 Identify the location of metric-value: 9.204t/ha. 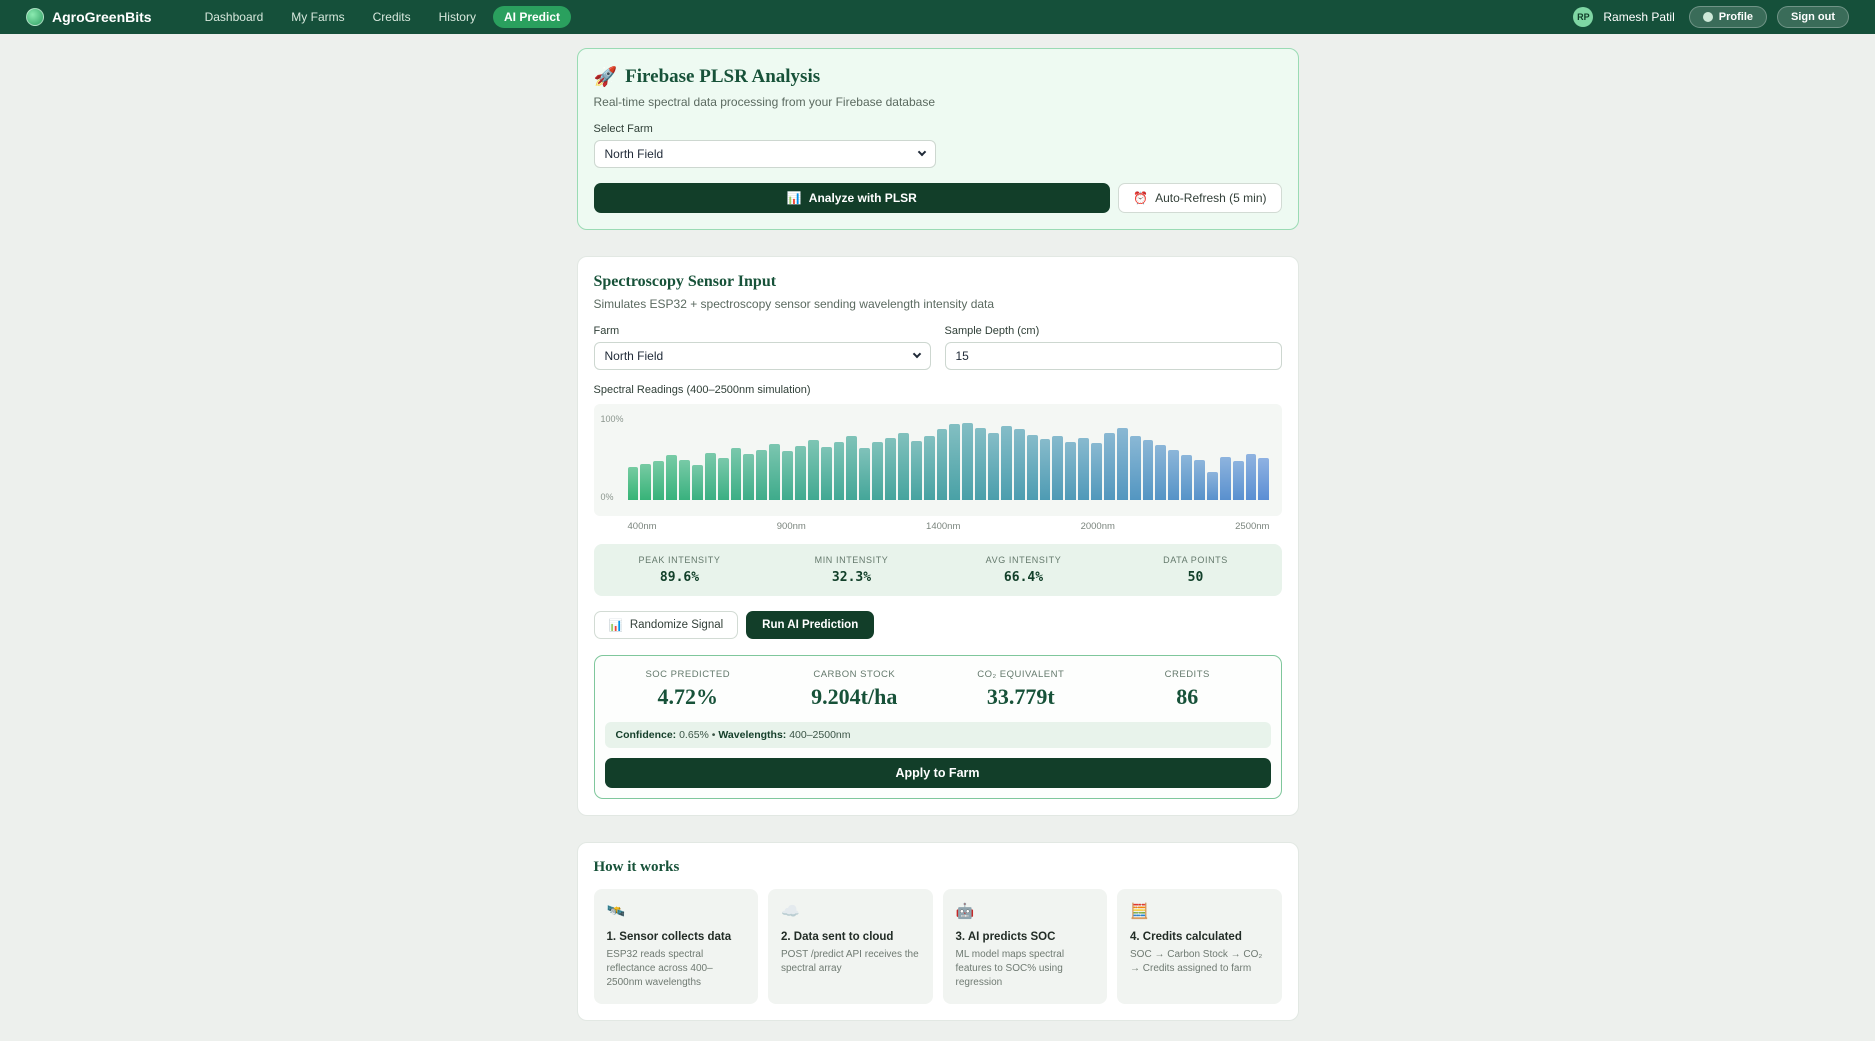
(854, 696).